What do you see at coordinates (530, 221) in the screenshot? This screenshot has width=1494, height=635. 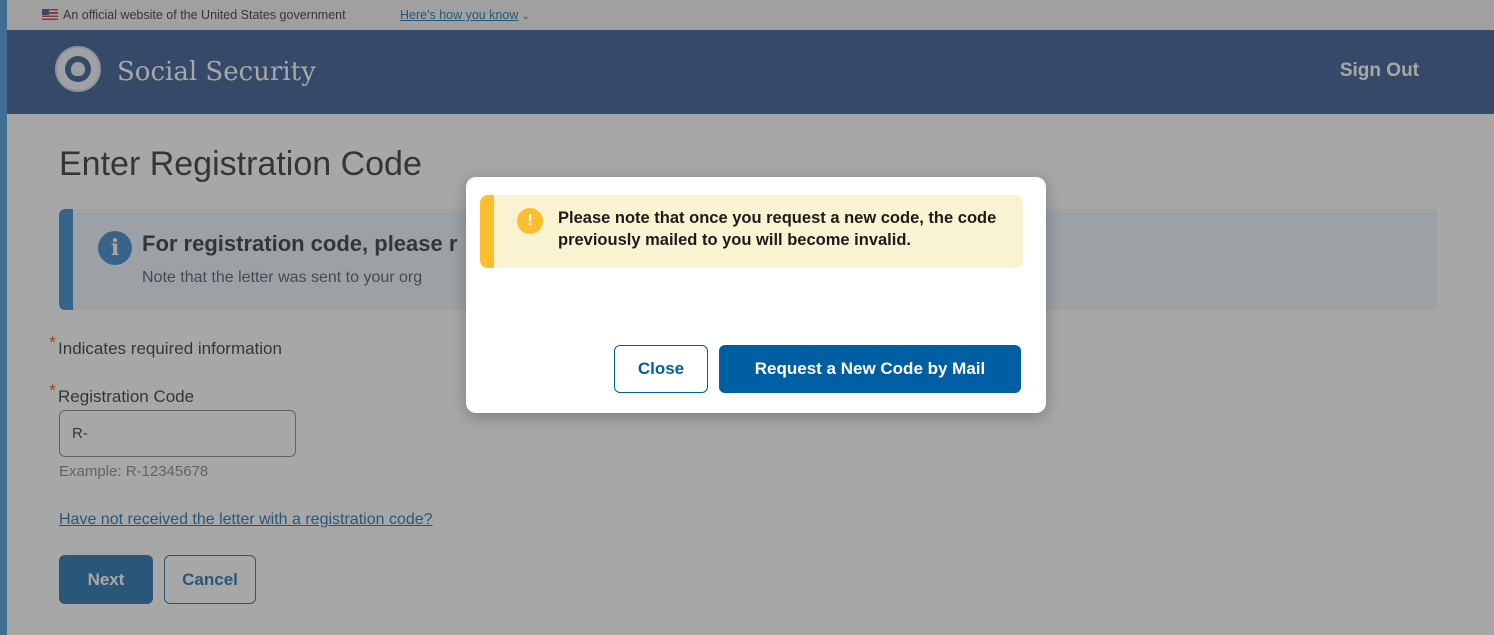 I see `warning-icon: !` at bounding box center [530, 221].